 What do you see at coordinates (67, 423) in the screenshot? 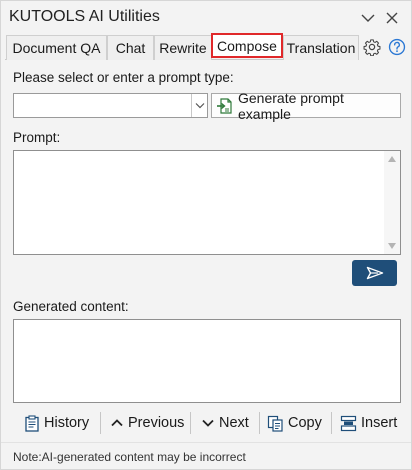
I see `history-label: History` at bounding box center [67, 423].